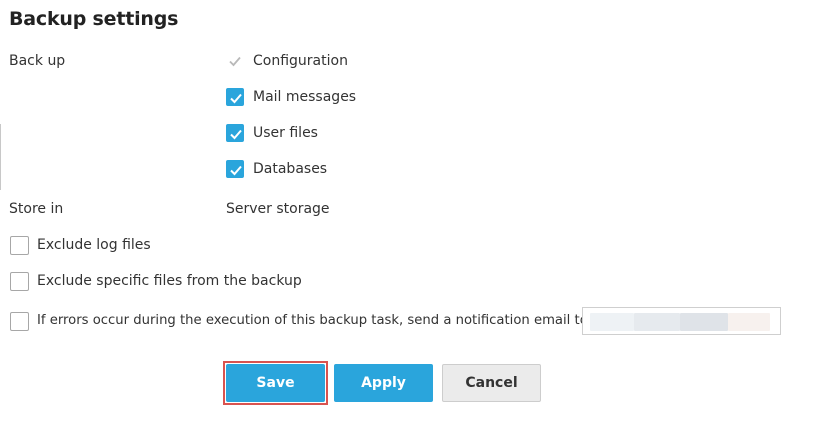 The width and height of the screenshot is (815, 422). I want to click on databases-checkbox, so click(235, 169).